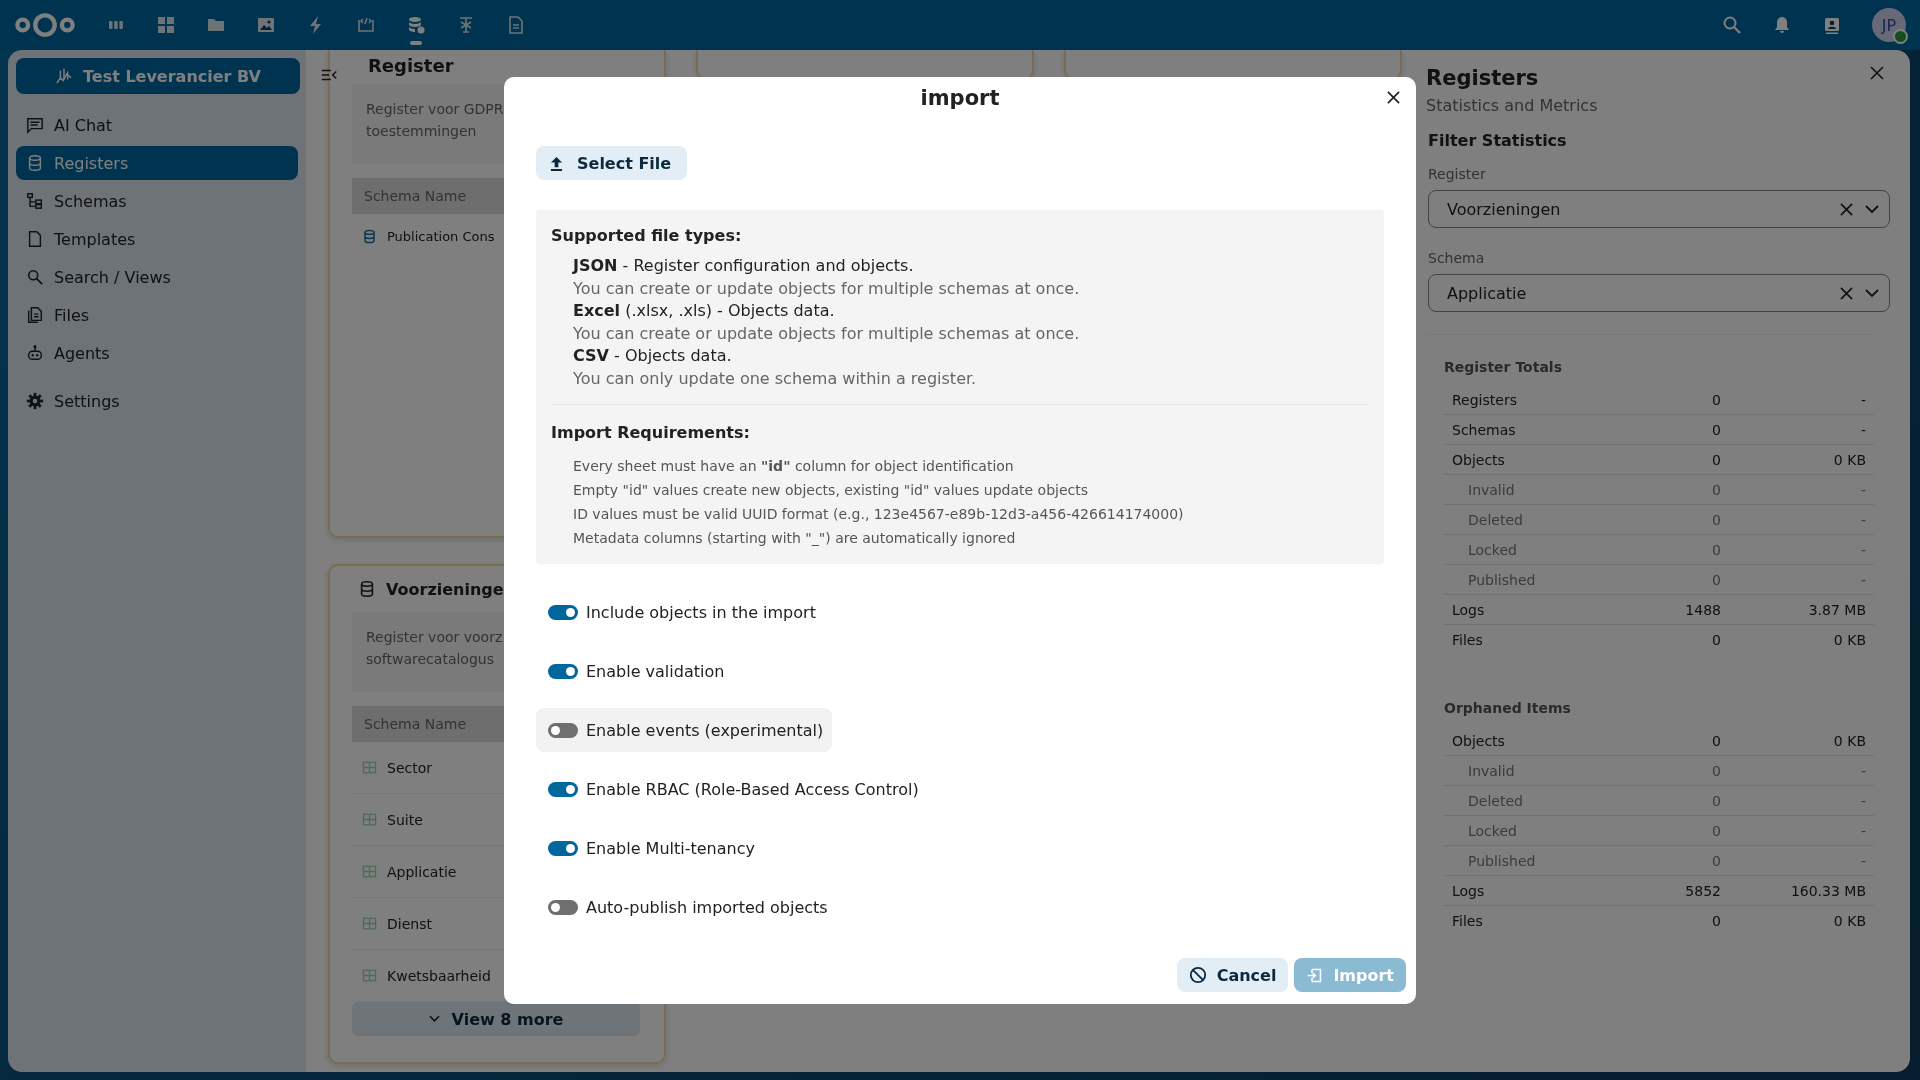 Image resolution: width=1920 pixels, height=1080 pixels. I want to click on requirement-text: Every sheet must have an "id" column for object identification, so click(794, 466).